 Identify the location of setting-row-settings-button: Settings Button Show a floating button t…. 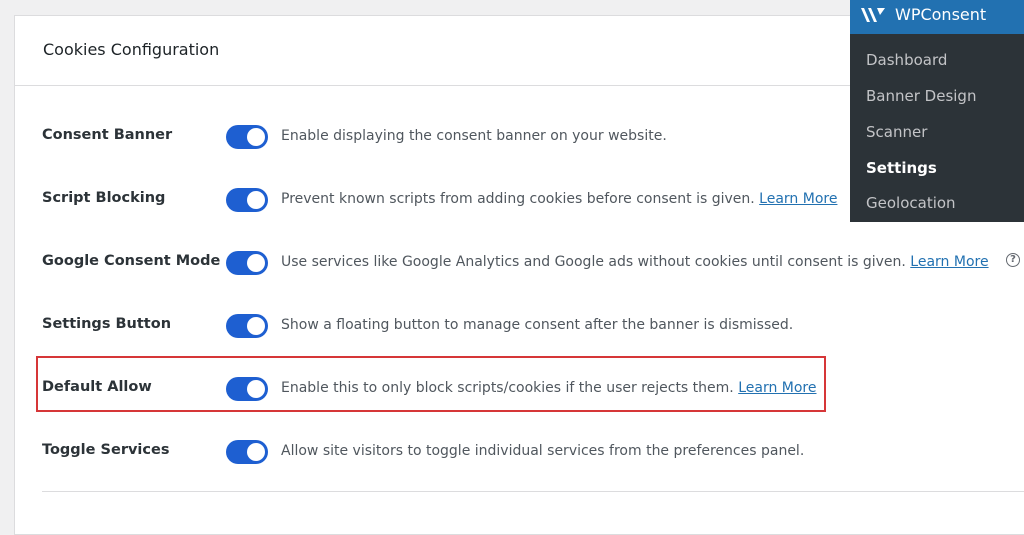
(532, 326).